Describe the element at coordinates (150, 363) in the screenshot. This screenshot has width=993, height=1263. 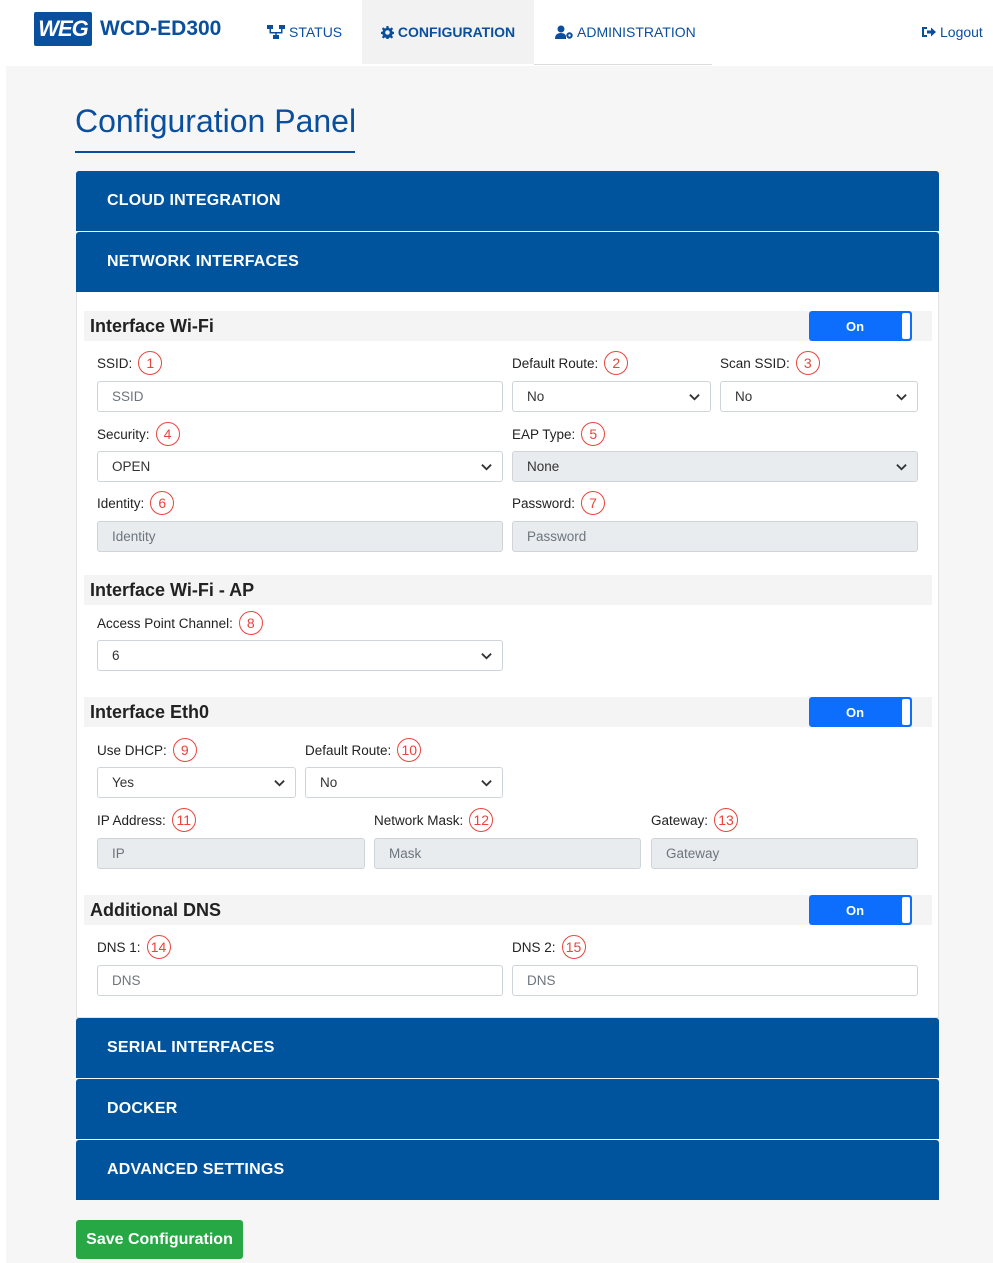
I see `annotation-badge: 1` at that location.